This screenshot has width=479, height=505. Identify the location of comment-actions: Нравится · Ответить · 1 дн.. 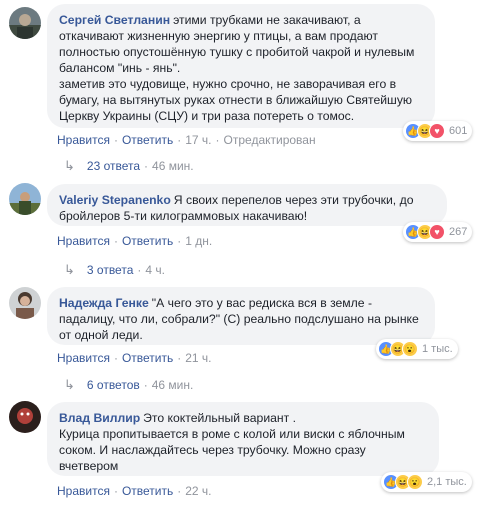
(135, 241).